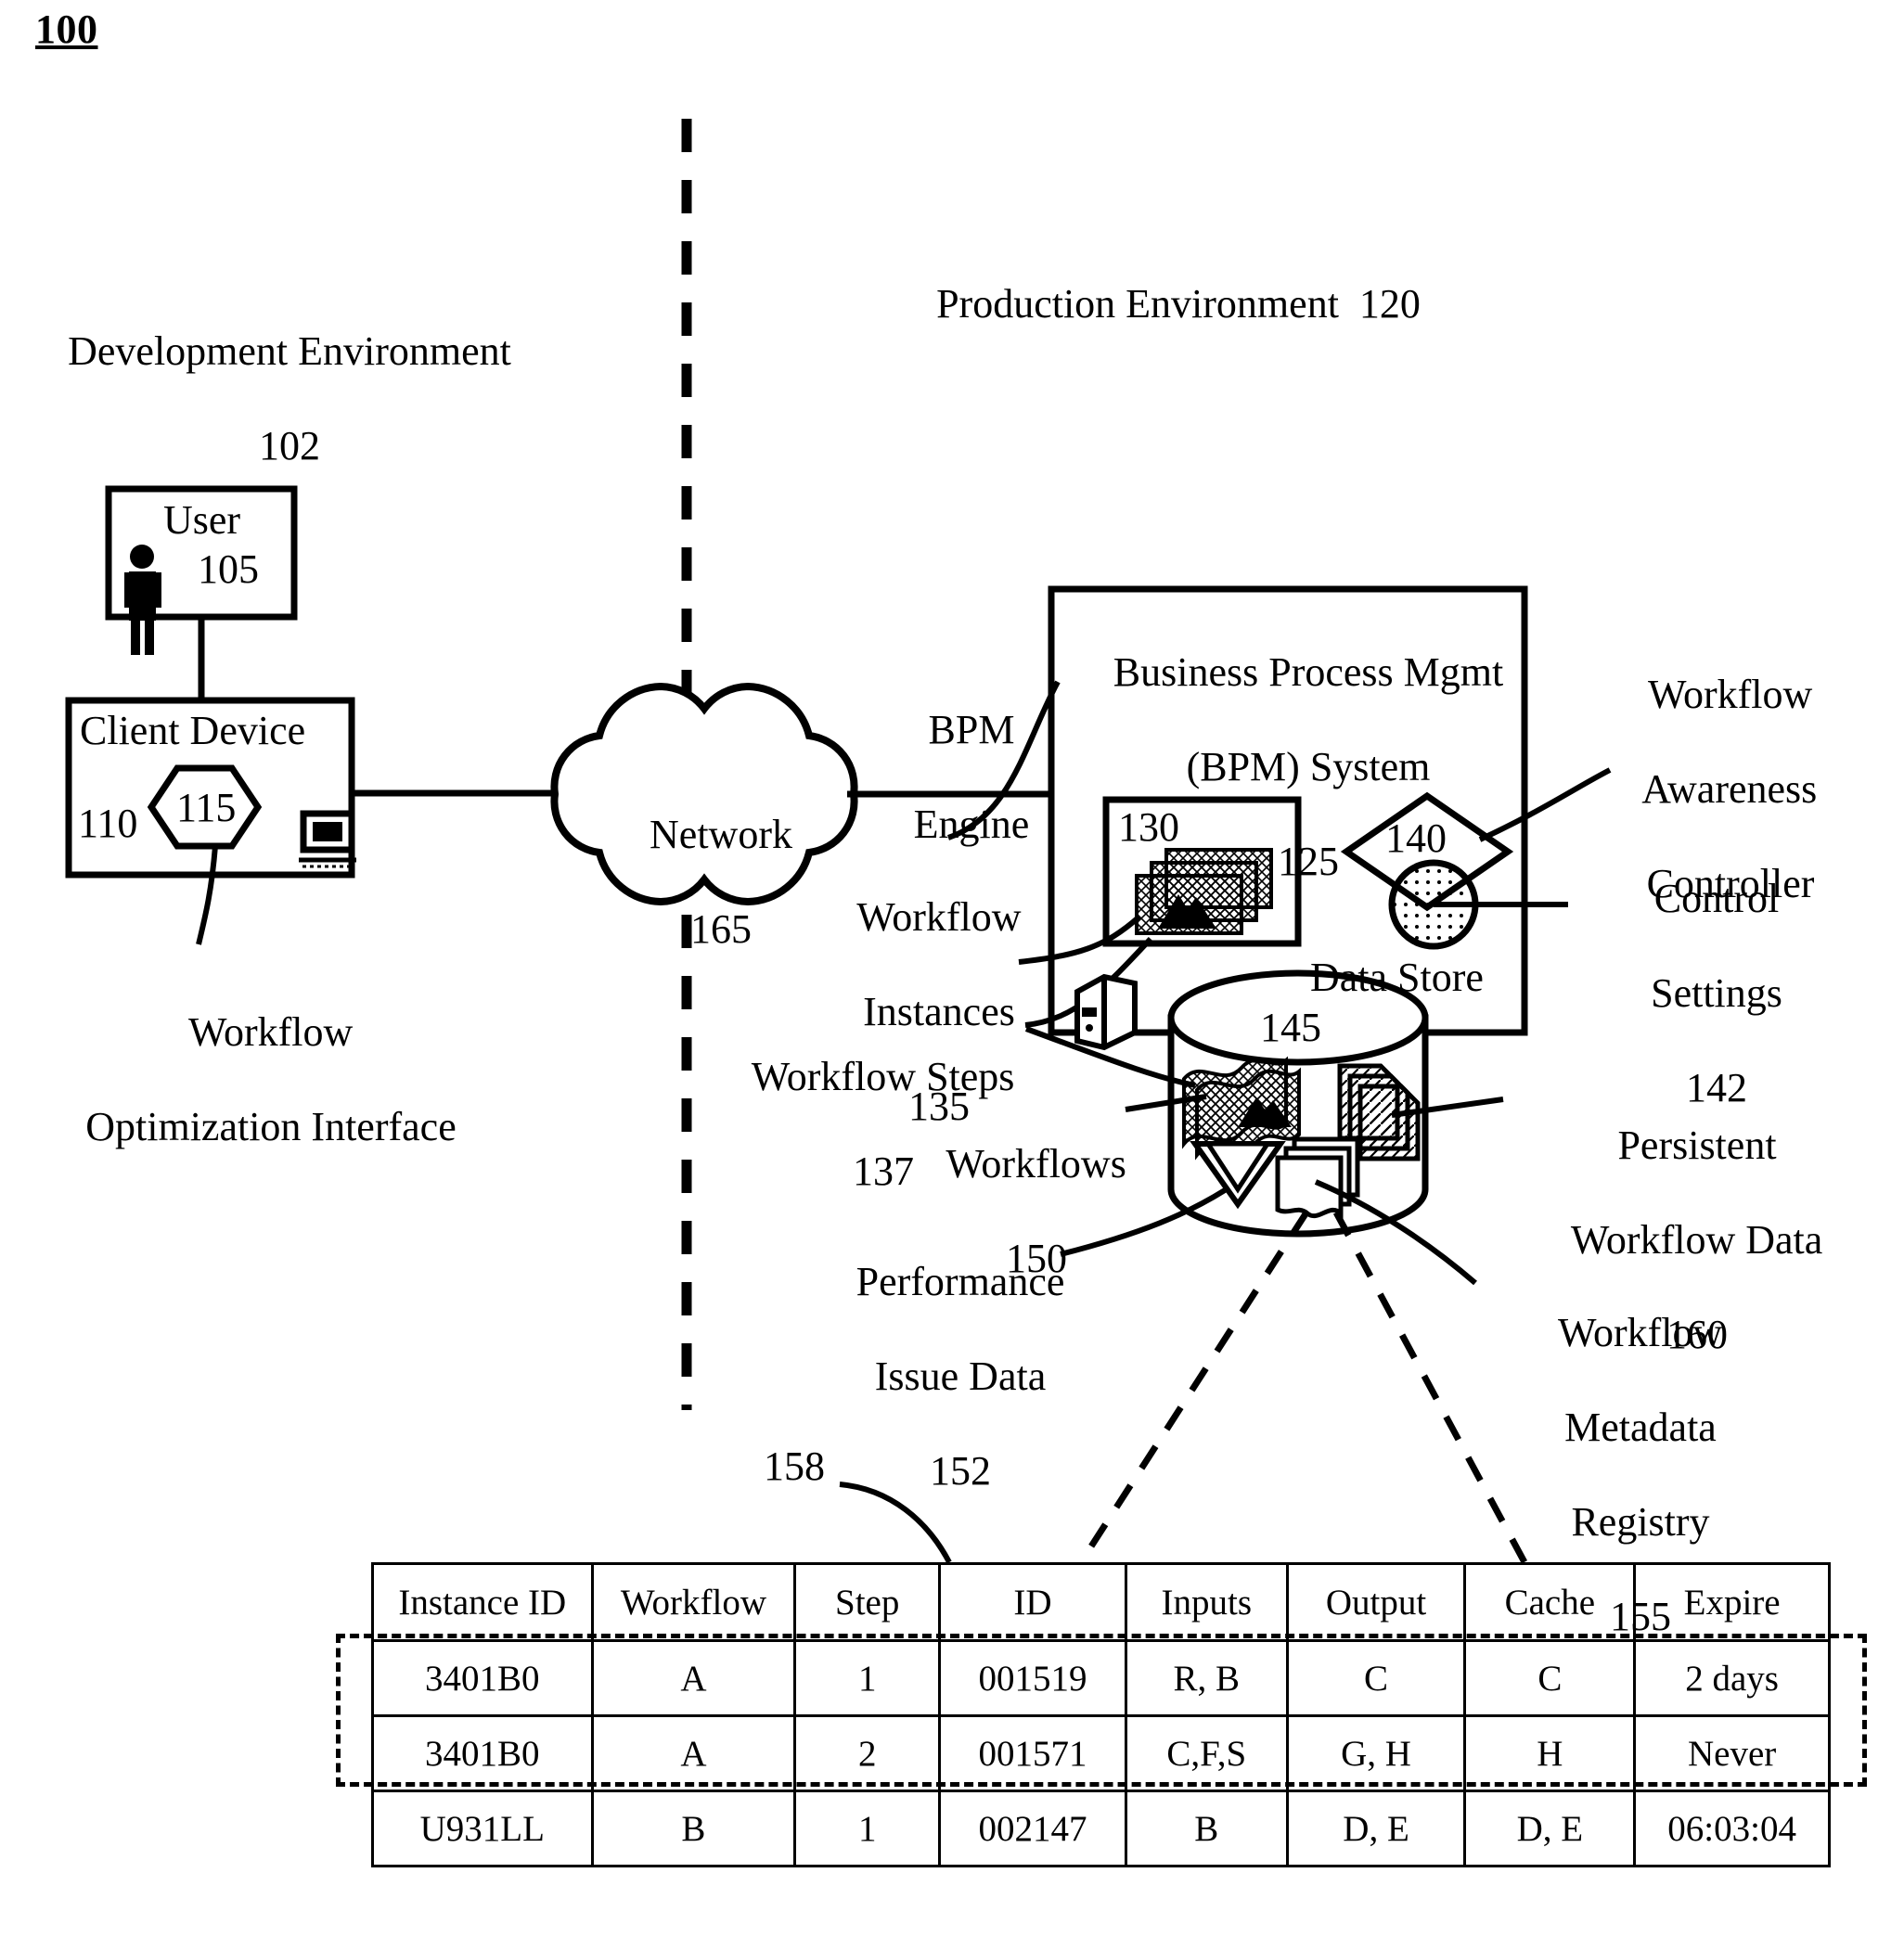 The image size is (1904, 1950). What do you see at coordinates (1397, 977) in the screenshot?
I see `data-store-label: Data Store` at bounding box center [1397, 977].